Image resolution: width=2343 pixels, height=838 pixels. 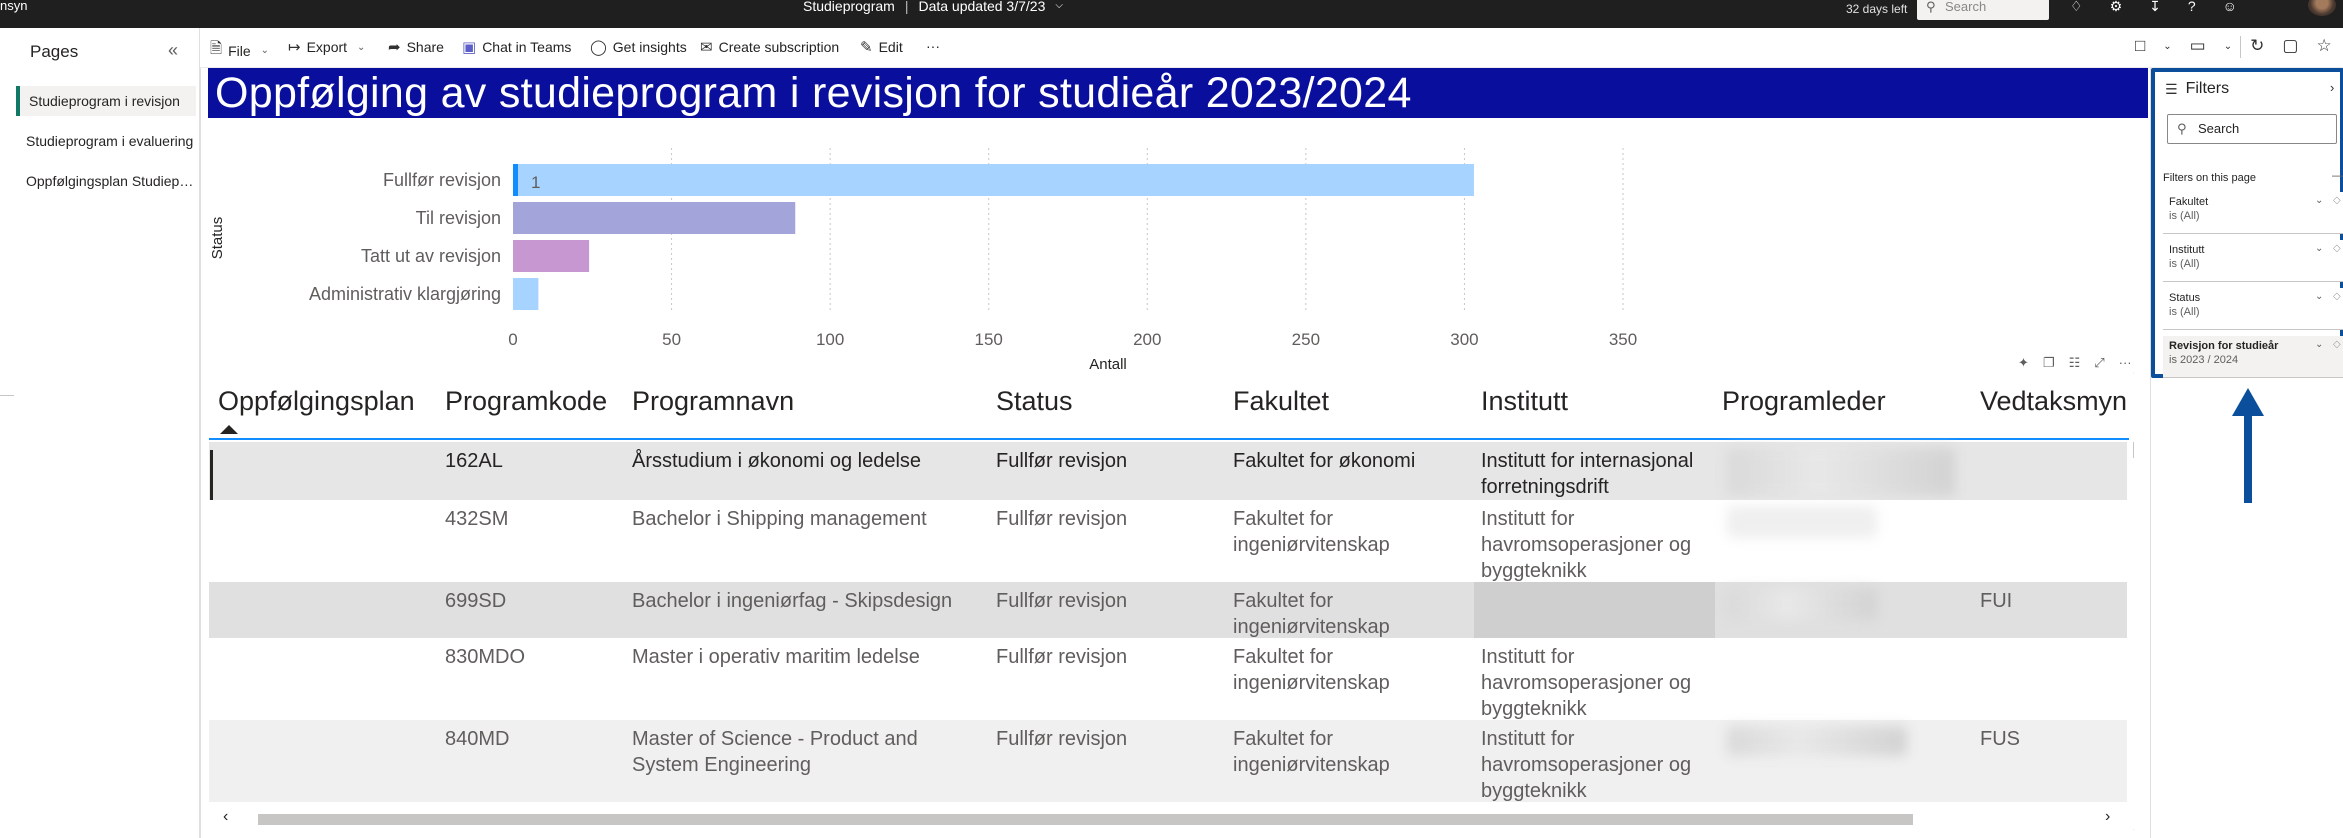 What do you see at coordinates (2253, 213) in the screenshot?
I see `filter-card-fakultet: Fakultet is (All) ⌄ ◇` at bounding box center [2253, 213].